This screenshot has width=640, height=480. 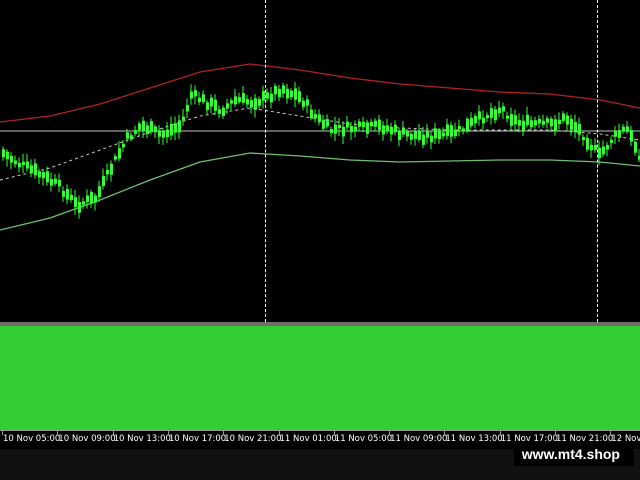 What do you see at coordinates (363, 439) in the screenshot?
I see `time-axis-label: 11 Nov 05:00` at bounding box center [363, 439].